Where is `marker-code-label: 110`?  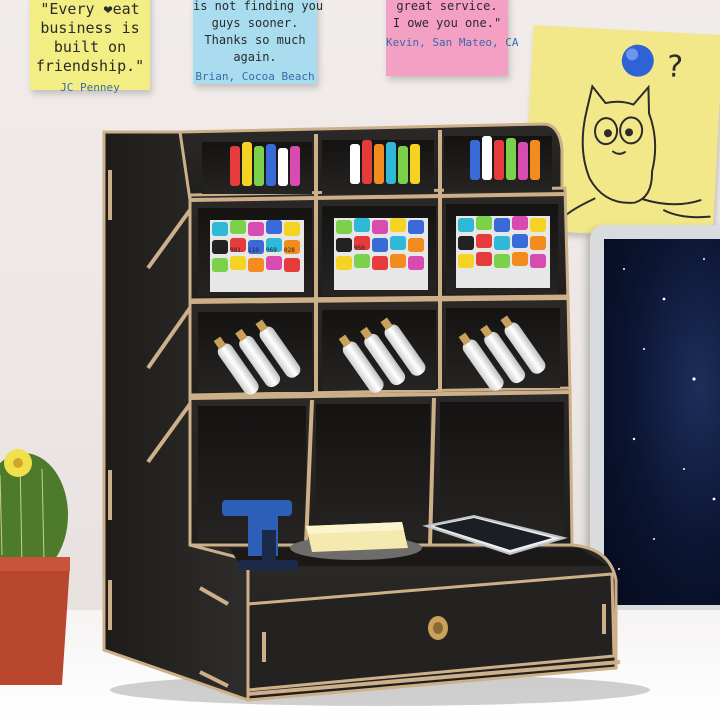
marker-code-label: 110 is located at coordinates (253, 250).